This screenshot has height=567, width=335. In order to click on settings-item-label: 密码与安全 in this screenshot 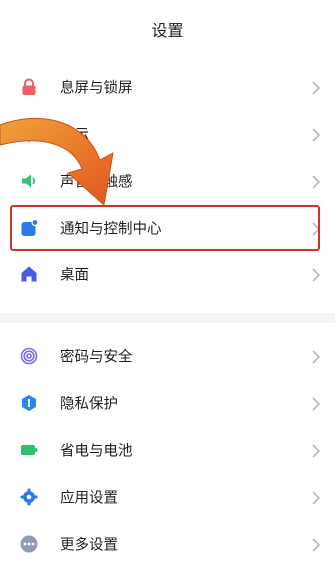, I will do `click(96, 357)`.